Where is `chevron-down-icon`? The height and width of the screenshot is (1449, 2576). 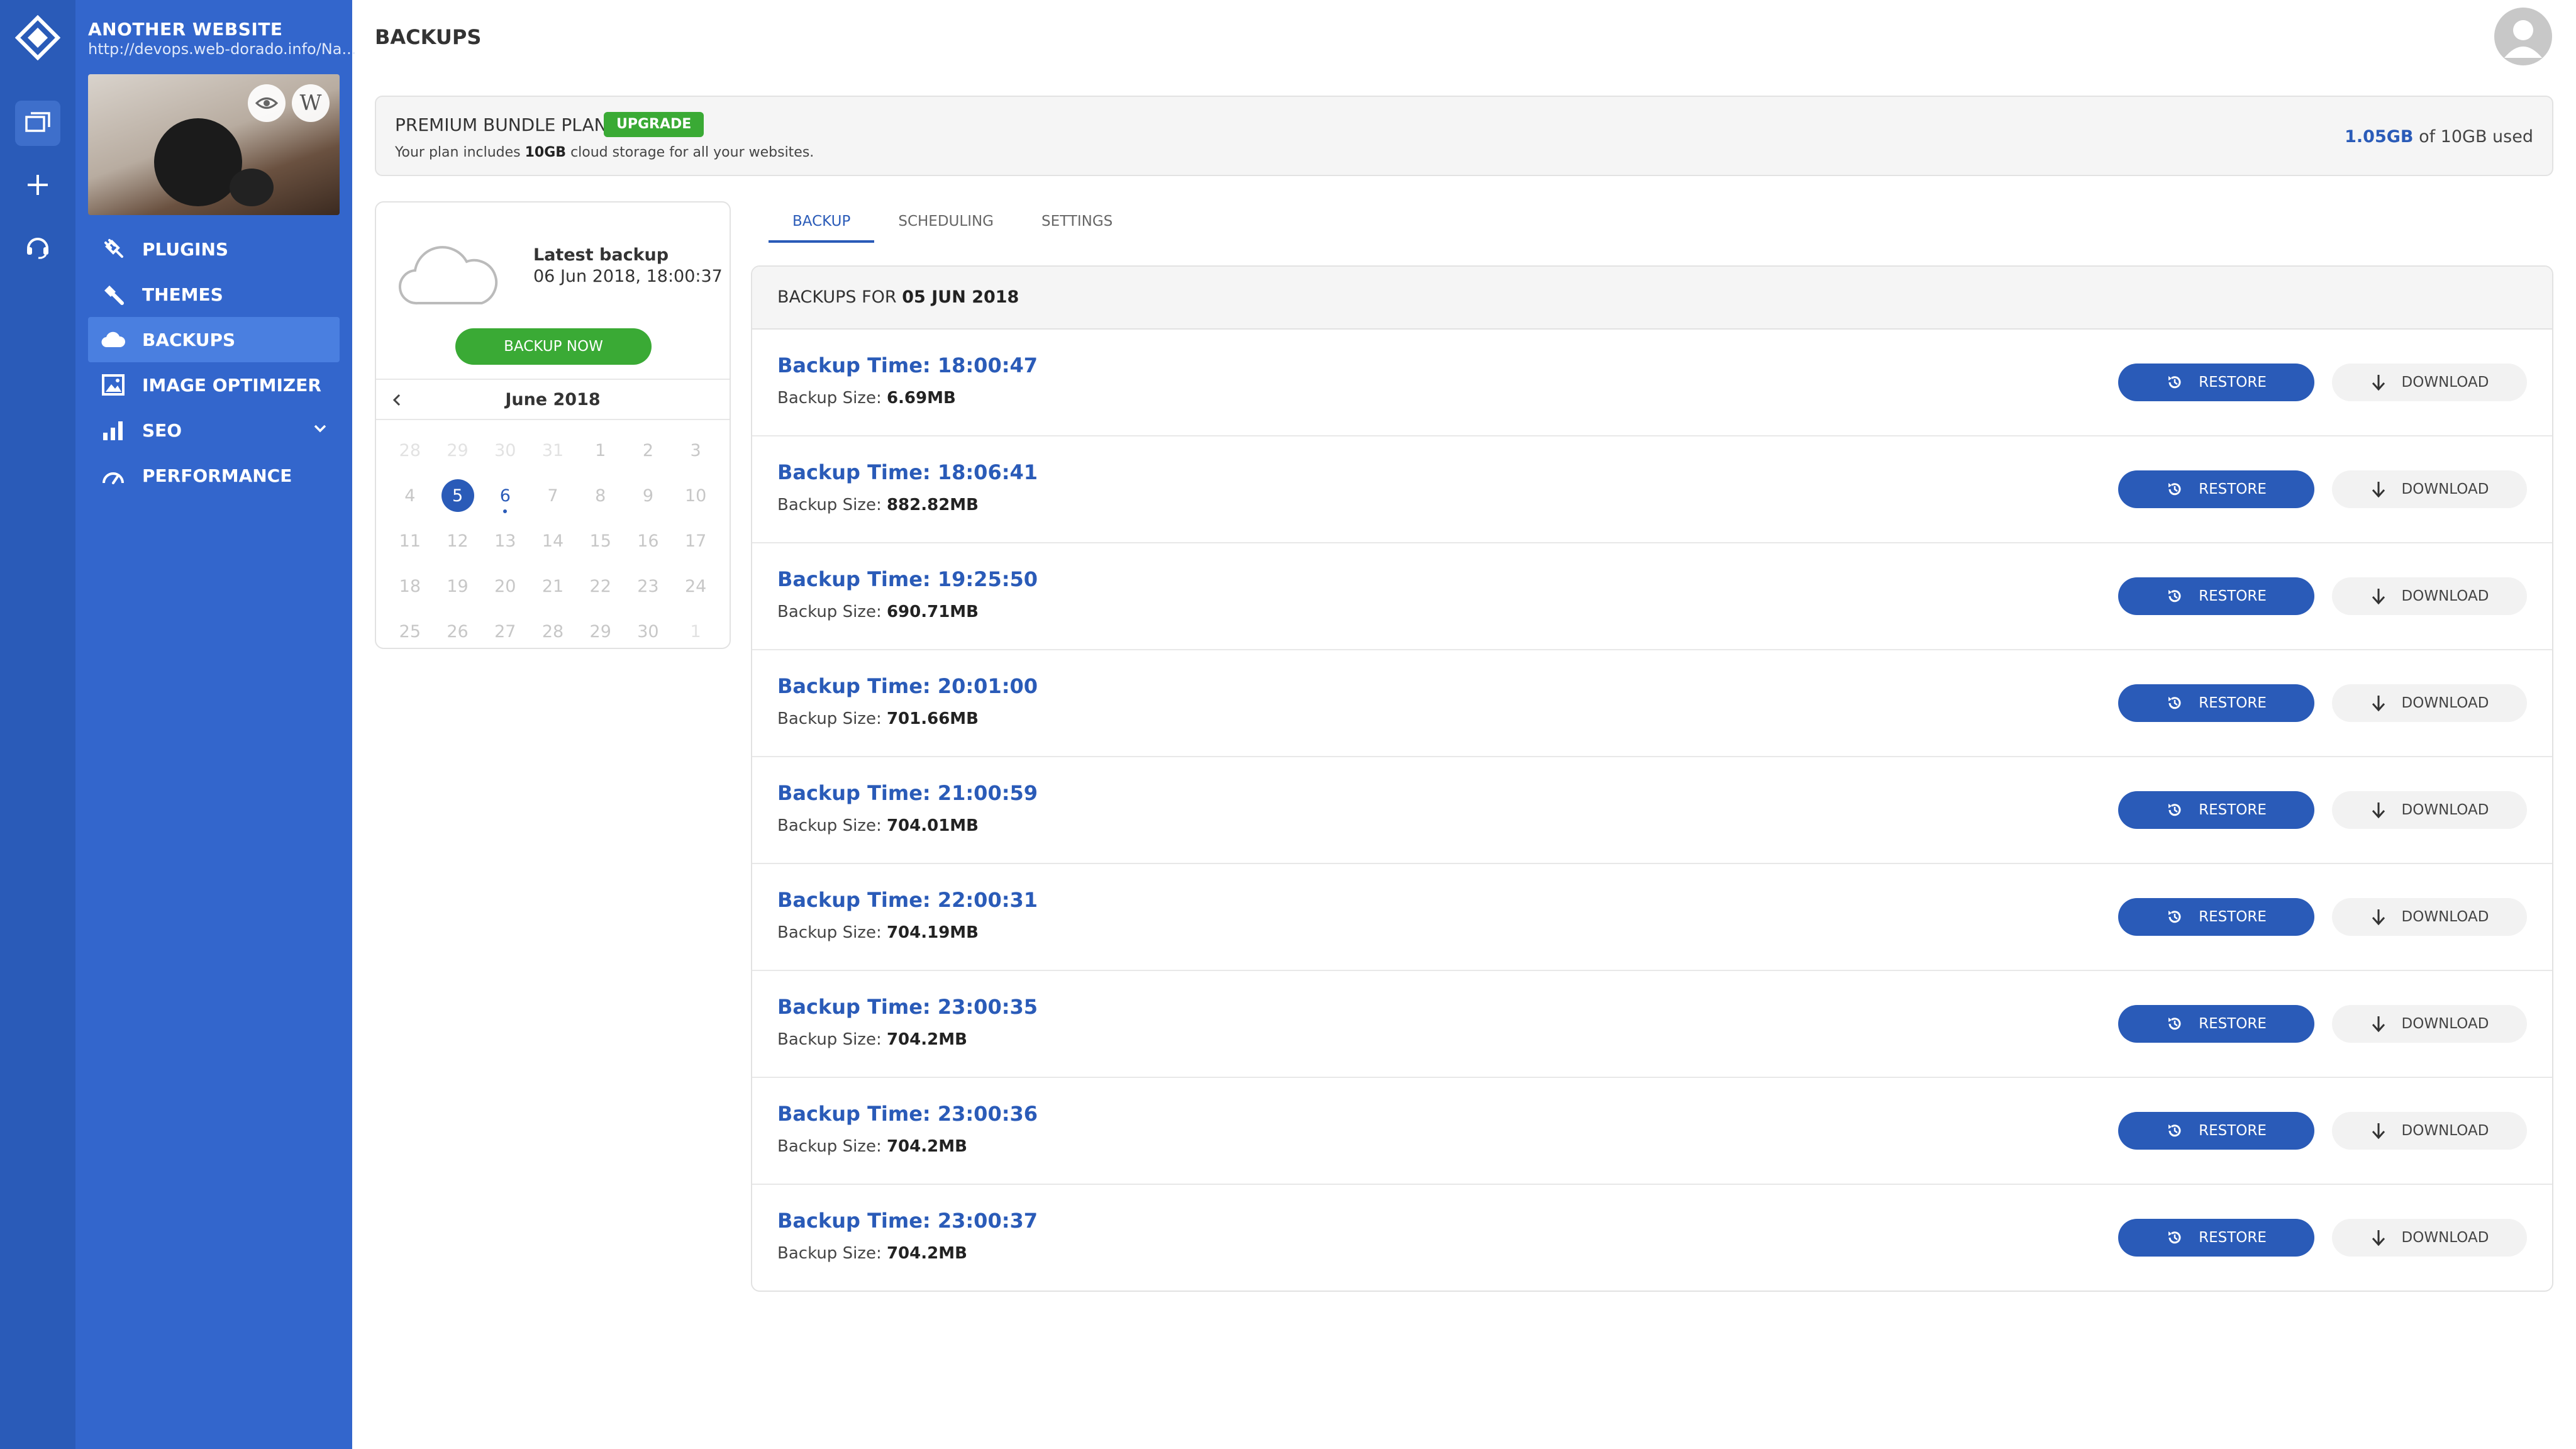
chevron-down-icon is located at coordinates (320, 430).